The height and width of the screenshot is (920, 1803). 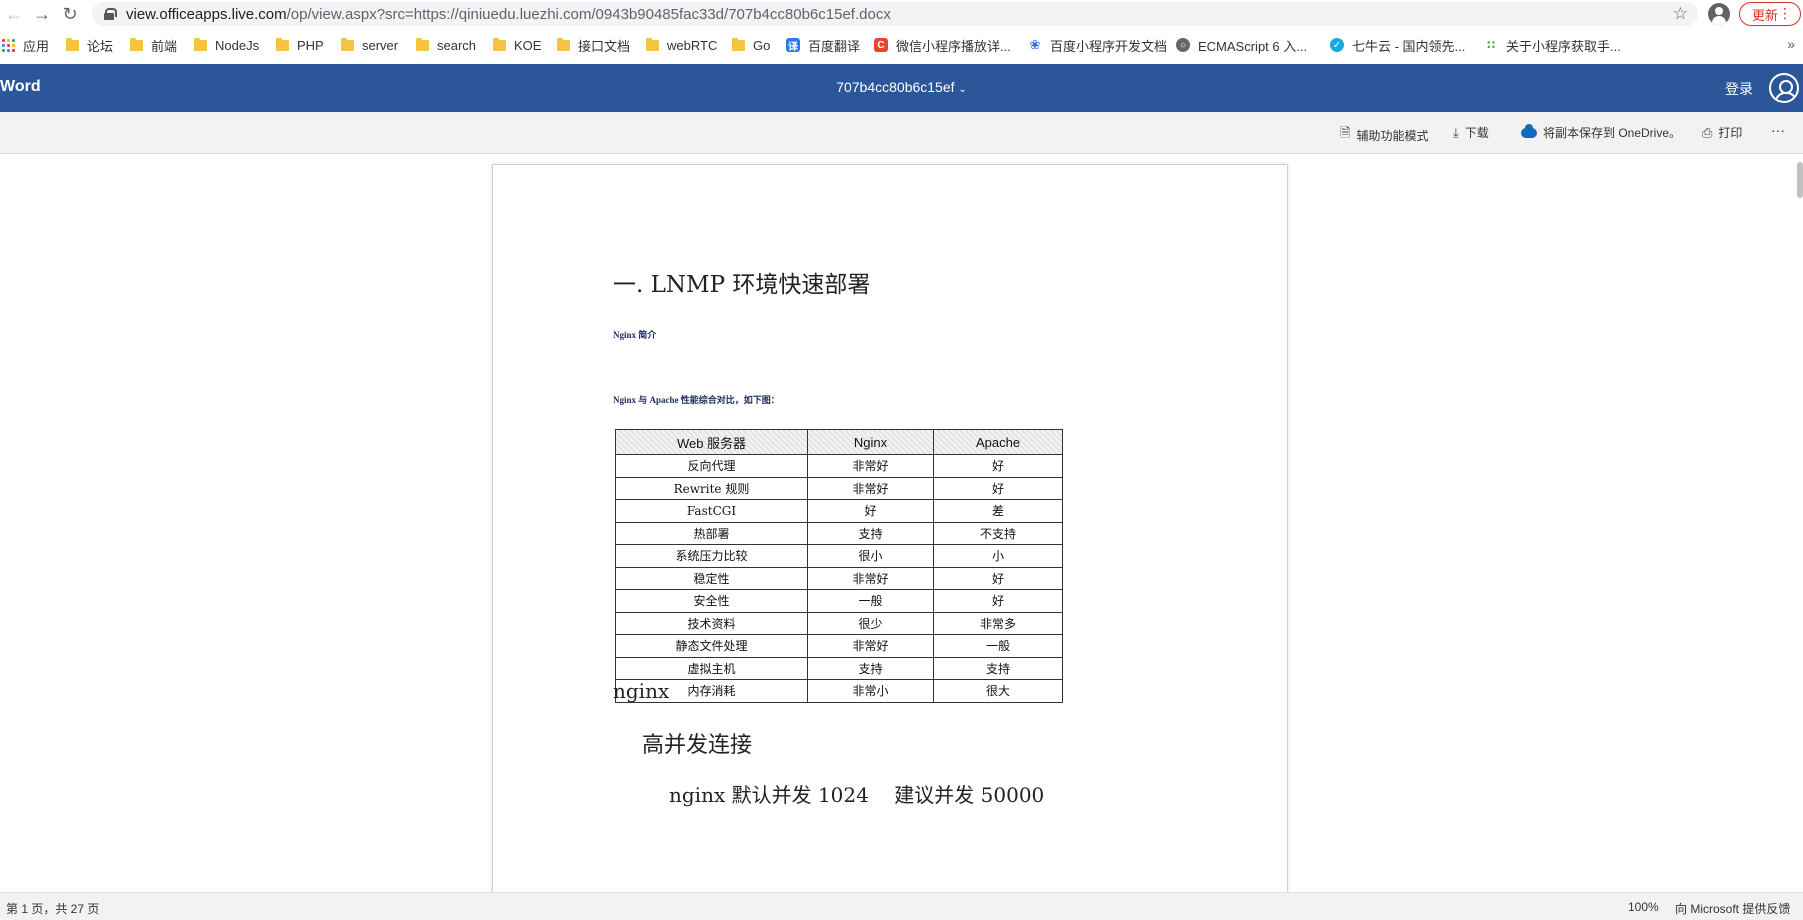 What do you see at coordinates (901, 906) in the screenshot?
I see `status-bar: 第 1 页，共 27 页 100% 向 Microsoft 提供反馈` at bounding box center [901, 906].